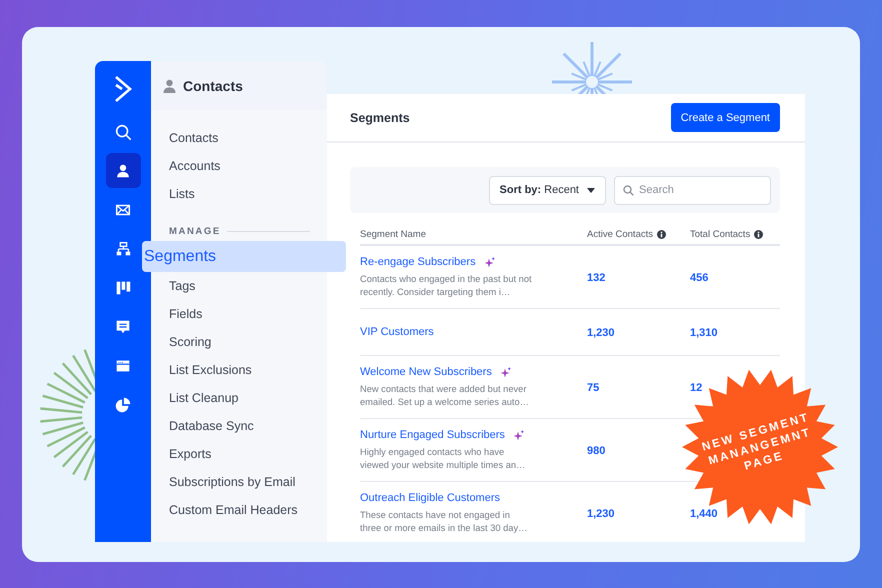 This screenshot has width=882, height=588. What do you see at coordinates (620, 234) in the screenshot?
I see `column-header: Active Contacts` at bounding box center [620, 234].